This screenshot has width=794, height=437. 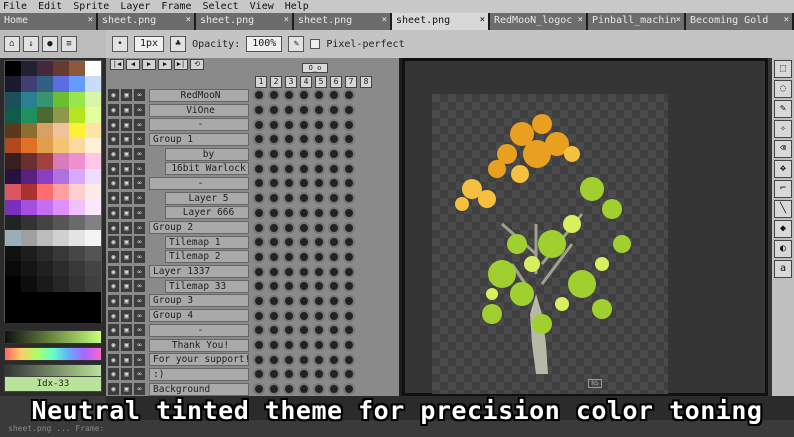 I want to click on frame-number: 7, so click(x=351, y=82).